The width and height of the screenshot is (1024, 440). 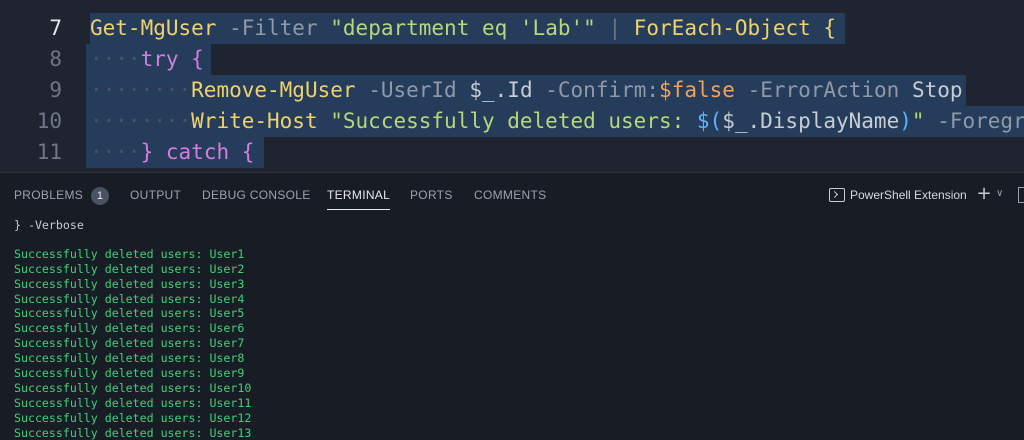 What do you see at coordinates (837, 195) in the screenshot?
I see `terminal-icon` at bounding box center [837, 195].